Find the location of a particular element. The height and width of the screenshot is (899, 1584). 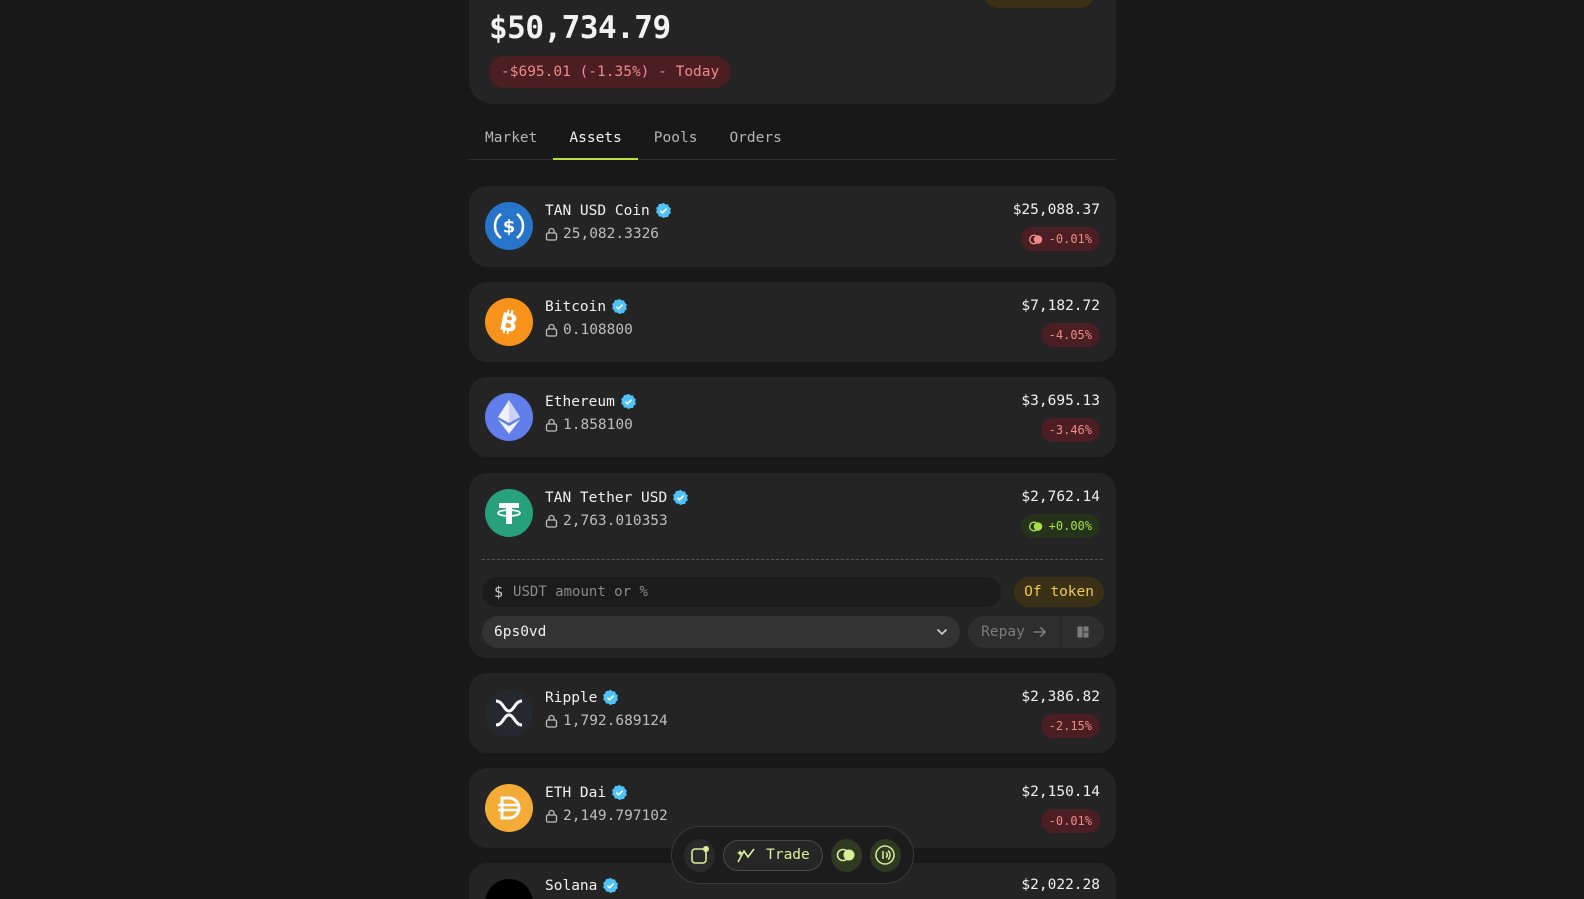

asset-value: $2,150.14 is located at coordinates (1060, 792).